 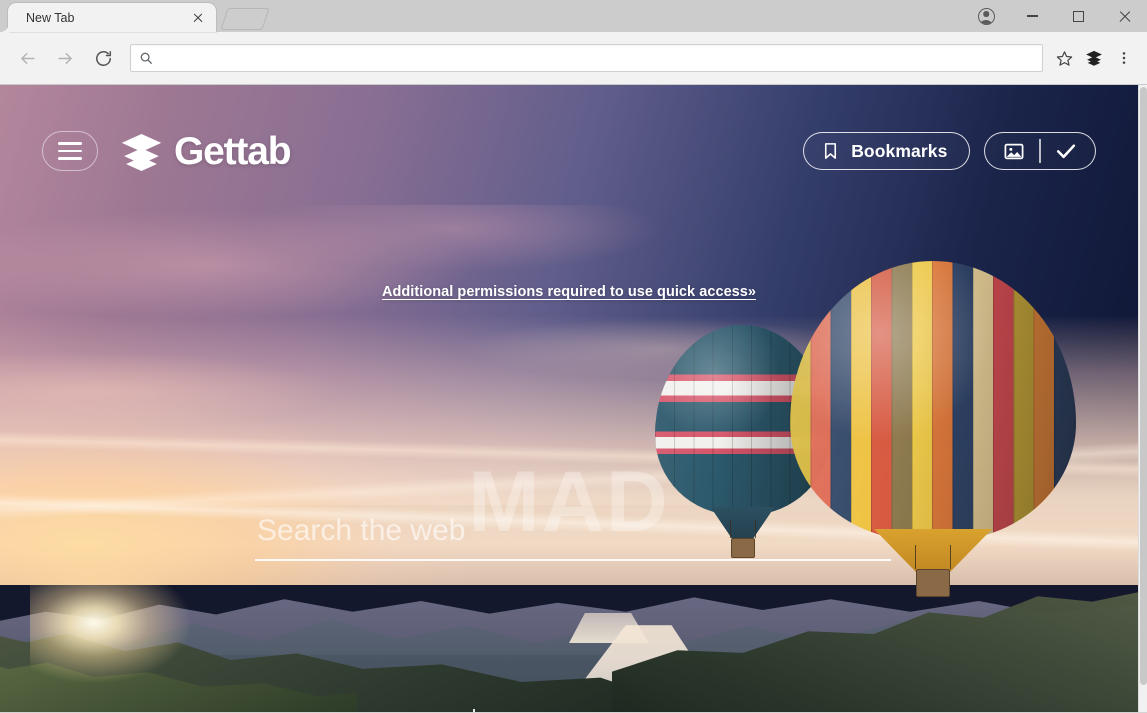 I want to click on forward-arrow-icon, so click(x=64, y=58).